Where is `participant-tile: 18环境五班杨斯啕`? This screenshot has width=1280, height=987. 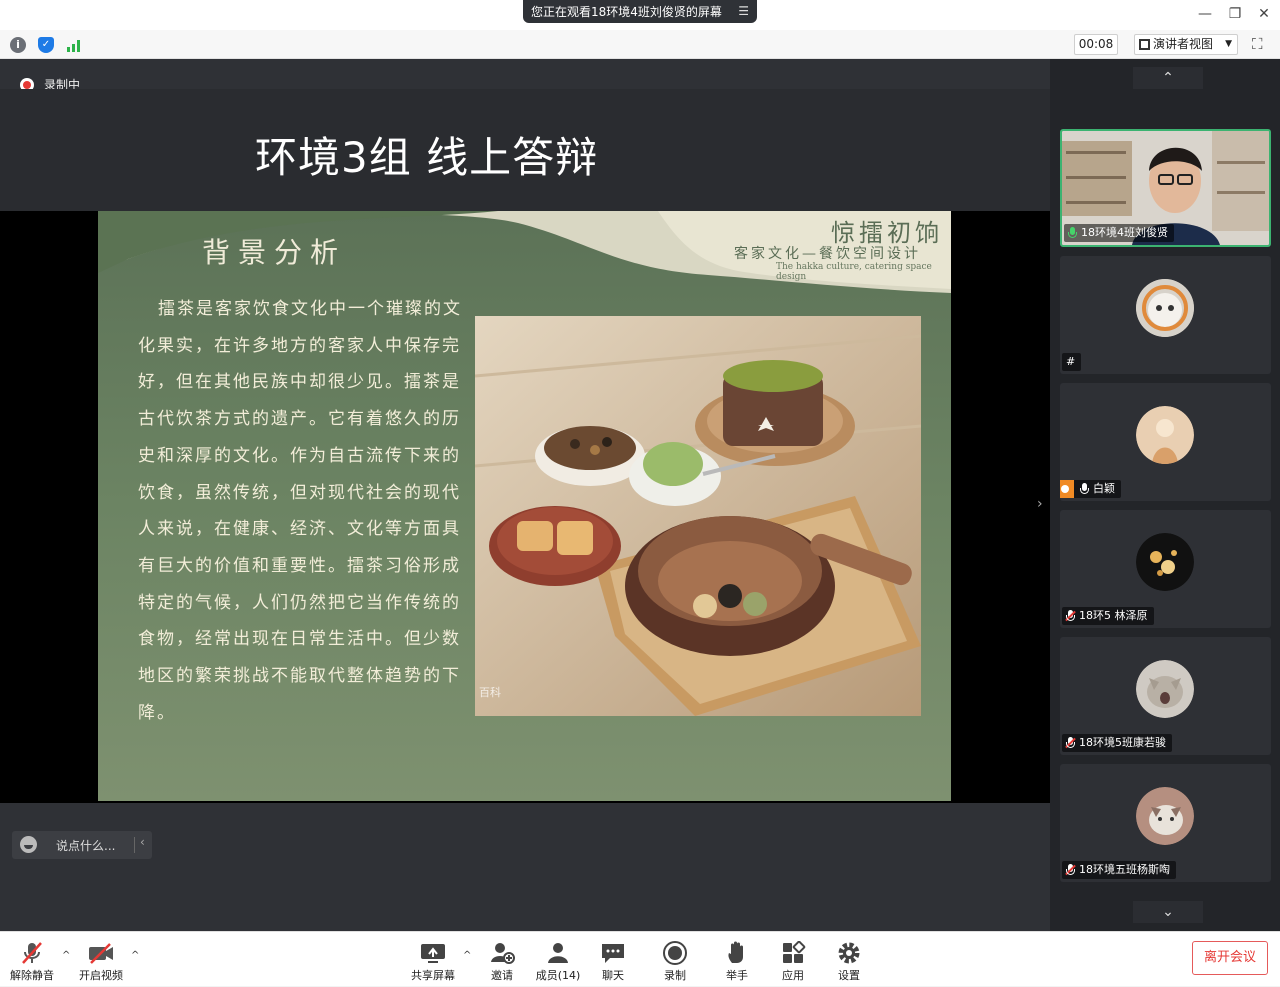 participant-tile: 18环境五班杨斯啕 is located at coordinates (1165, 823).